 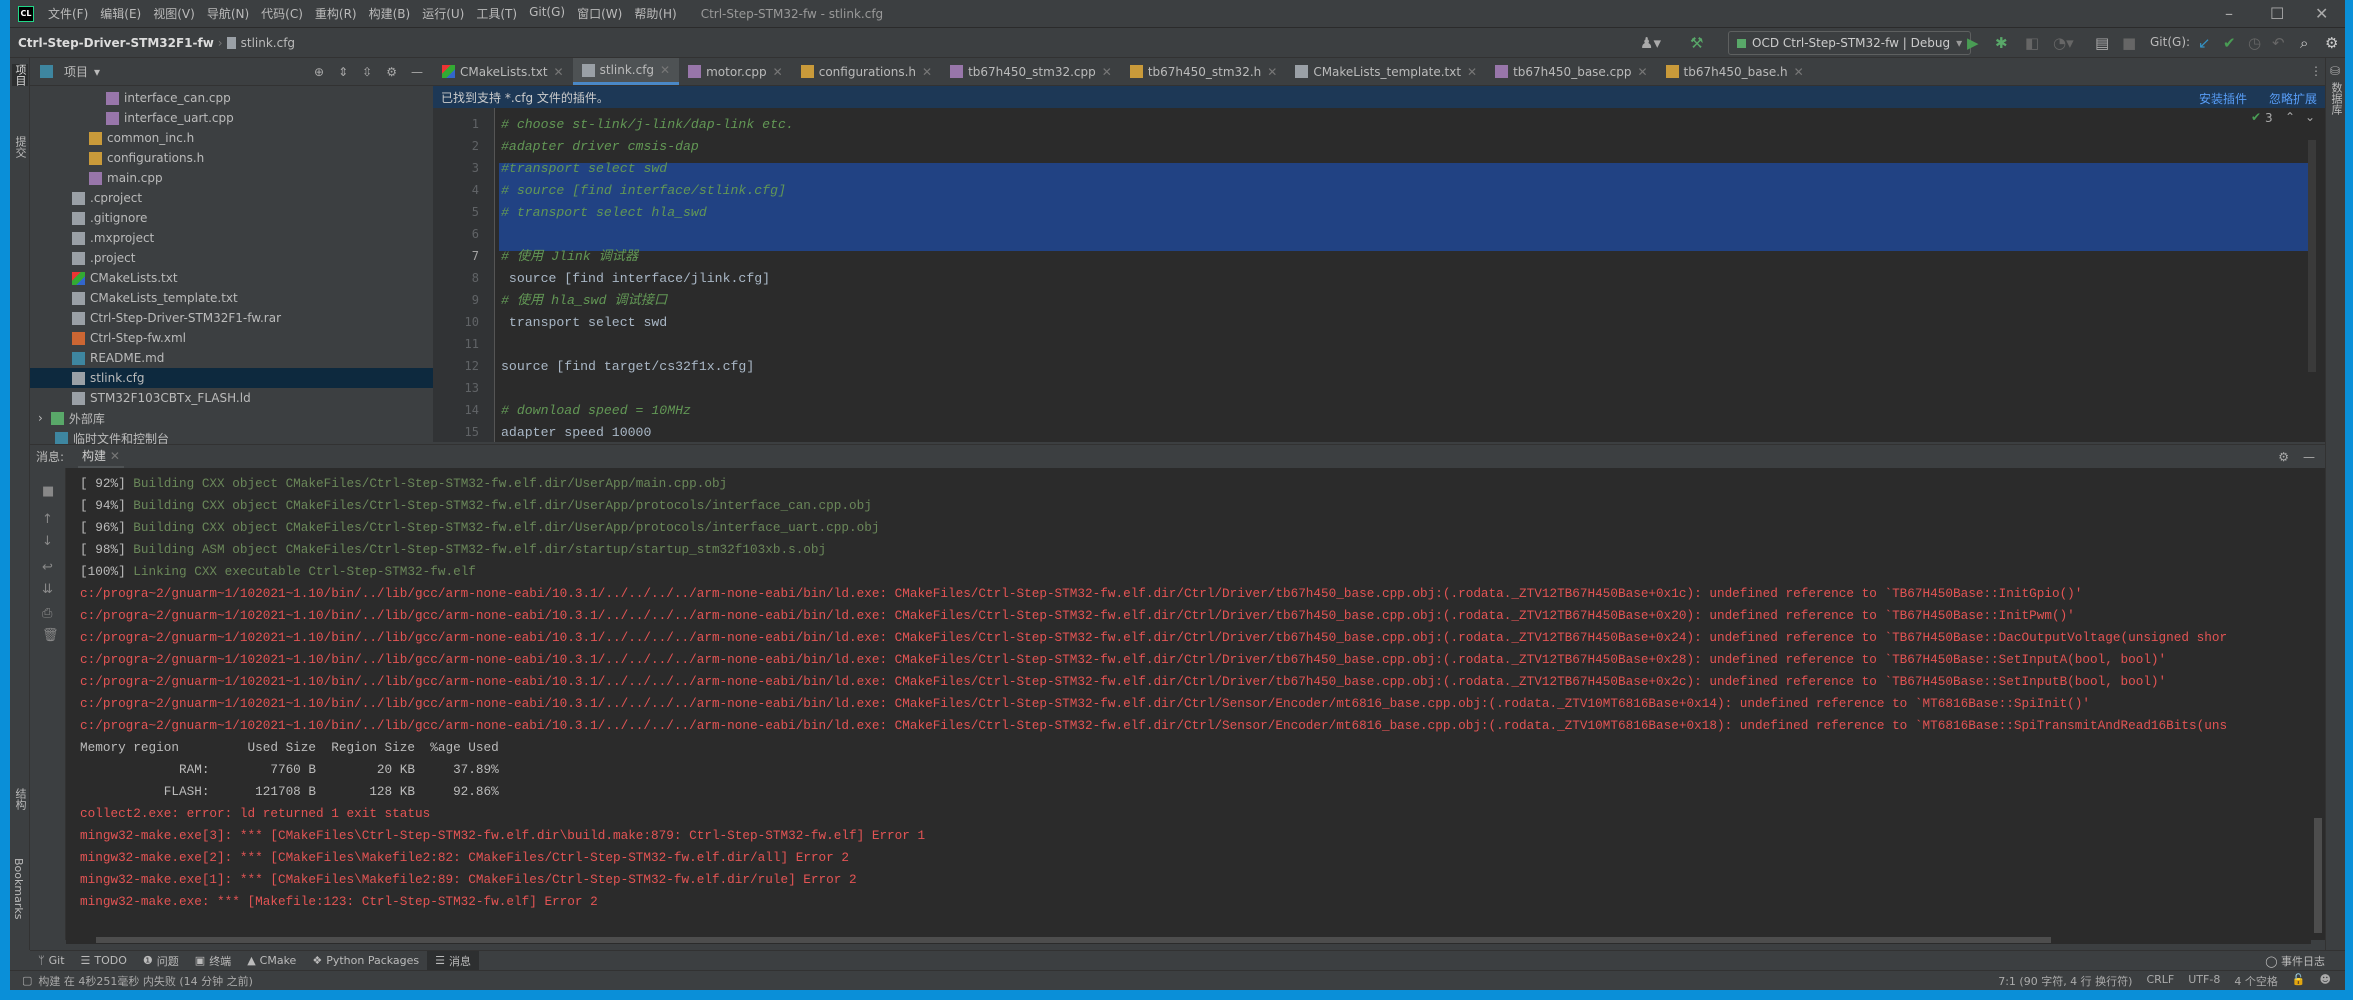 I want to click on gear-icon: ⚙, so click(x=391, y=72).